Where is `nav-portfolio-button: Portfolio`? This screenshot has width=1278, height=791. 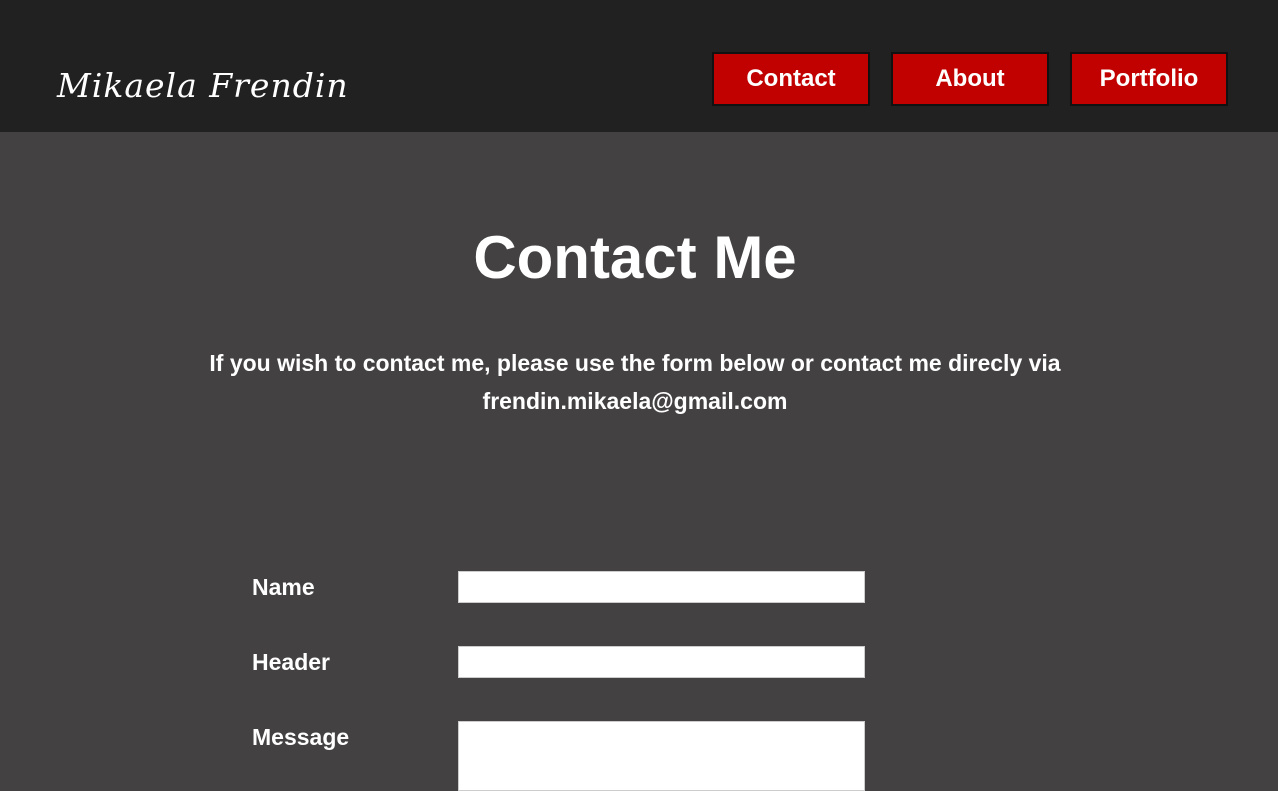 nav-portfolio-button: Portfolio is located at coordinates (1149, 79).